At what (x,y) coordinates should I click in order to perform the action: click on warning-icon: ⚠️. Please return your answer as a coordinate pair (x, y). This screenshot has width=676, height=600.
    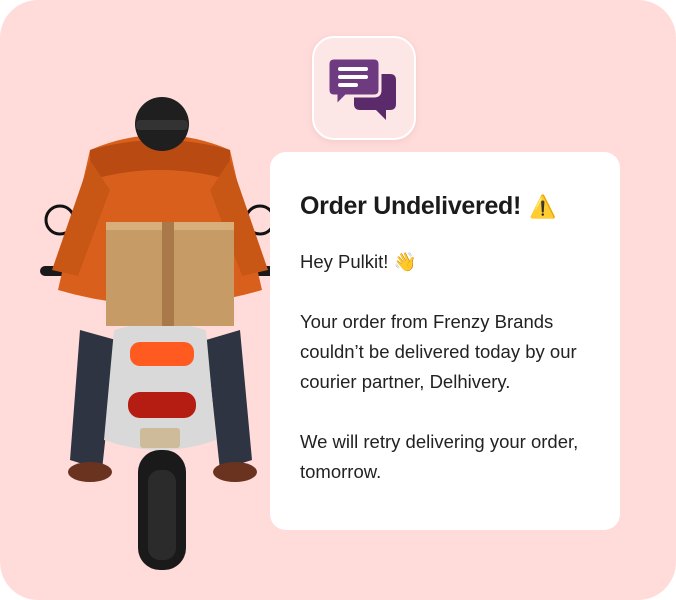
    Looking at the image, I should click on (543, 206).